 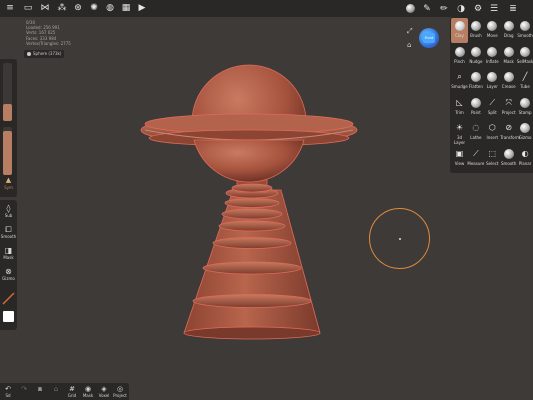 What do you see at coordinates (459, 35) in the screenshot?
I see `tool-label: Clay` at bounding box center [459, 35].